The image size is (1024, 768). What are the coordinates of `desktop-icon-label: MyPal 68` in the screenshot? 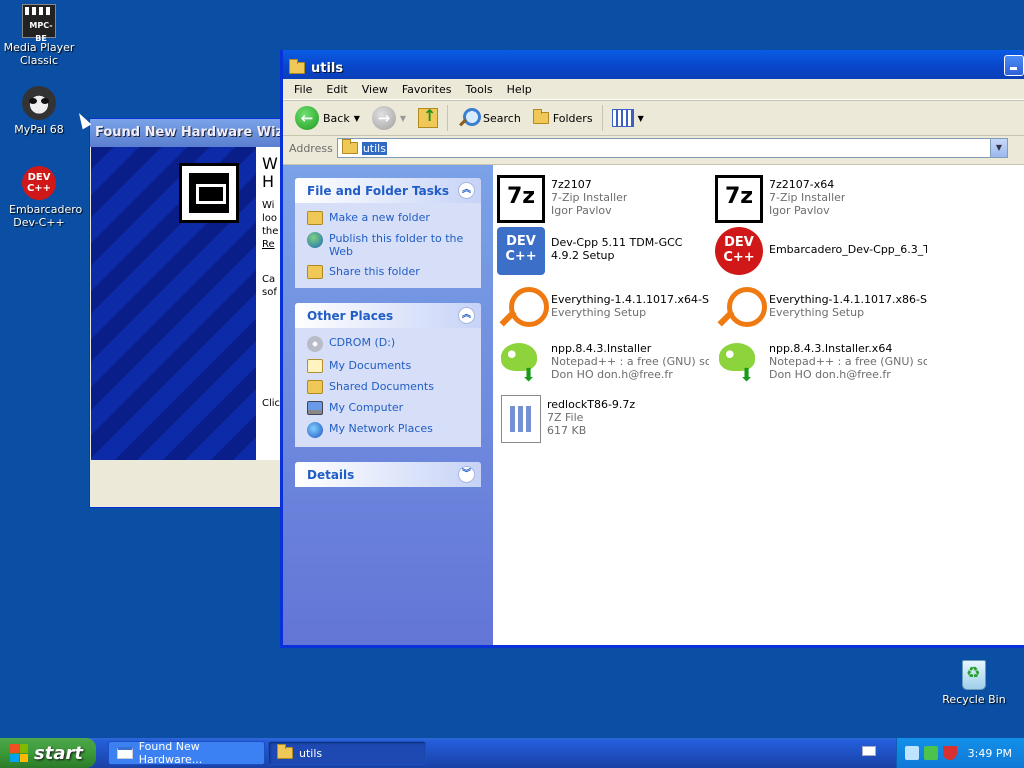 It's located at (39, 129).